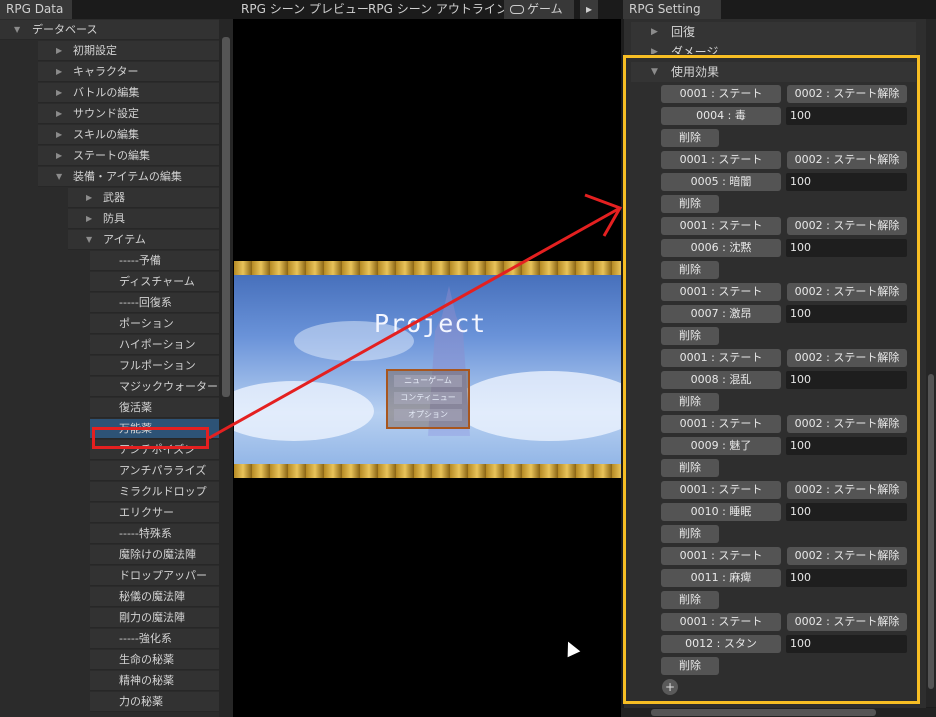 The image size is (936, 717). What do you see at coordinates (589, 9) in the screenshot?
I see `tab-overflow-icon: ▸` at bounding box center [589, 9].